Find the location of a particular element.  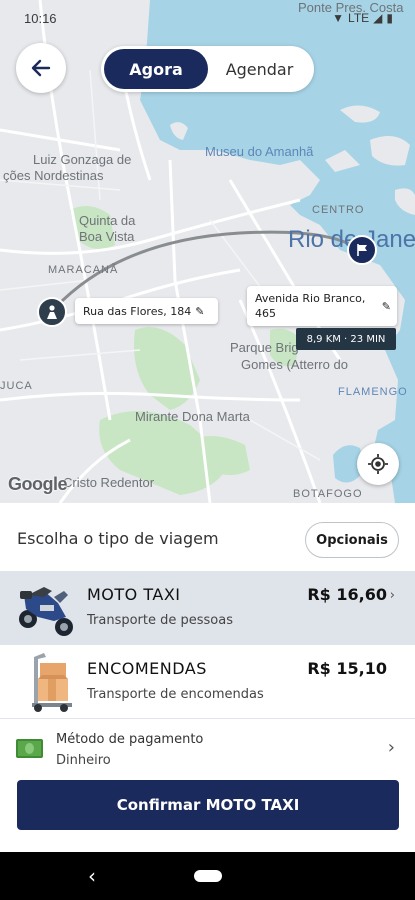

origin-pin is located at coordinates (52, 312).